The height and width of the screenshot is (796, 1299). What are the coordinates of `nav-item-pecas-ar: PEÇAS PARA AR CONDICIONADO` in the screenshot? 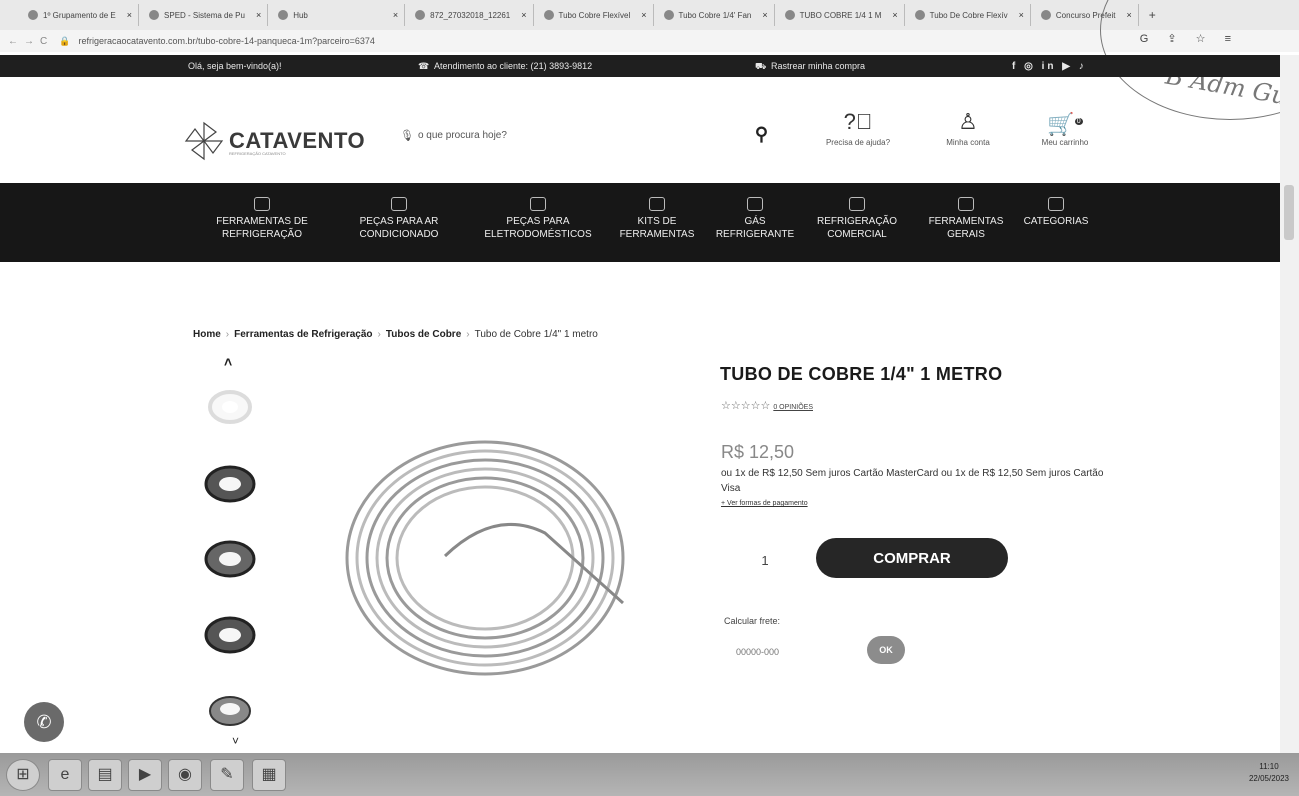 It's located at (399, 219).